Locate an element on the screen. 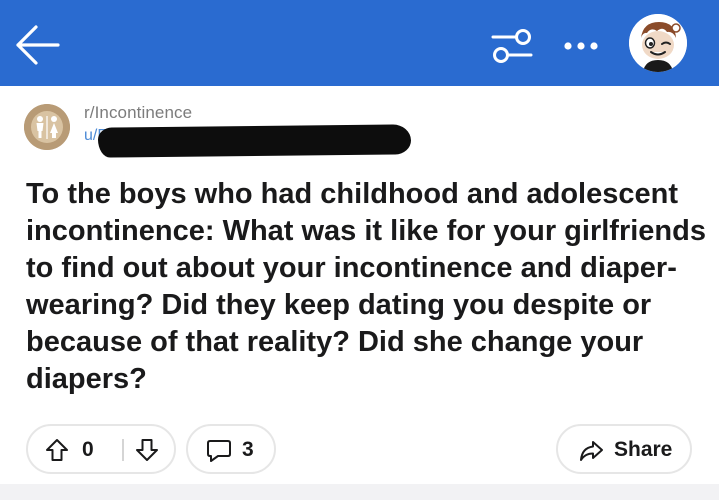 The width and height of the screenshot is (719, 500). redaction-mark is located at coordinates (254, 141).